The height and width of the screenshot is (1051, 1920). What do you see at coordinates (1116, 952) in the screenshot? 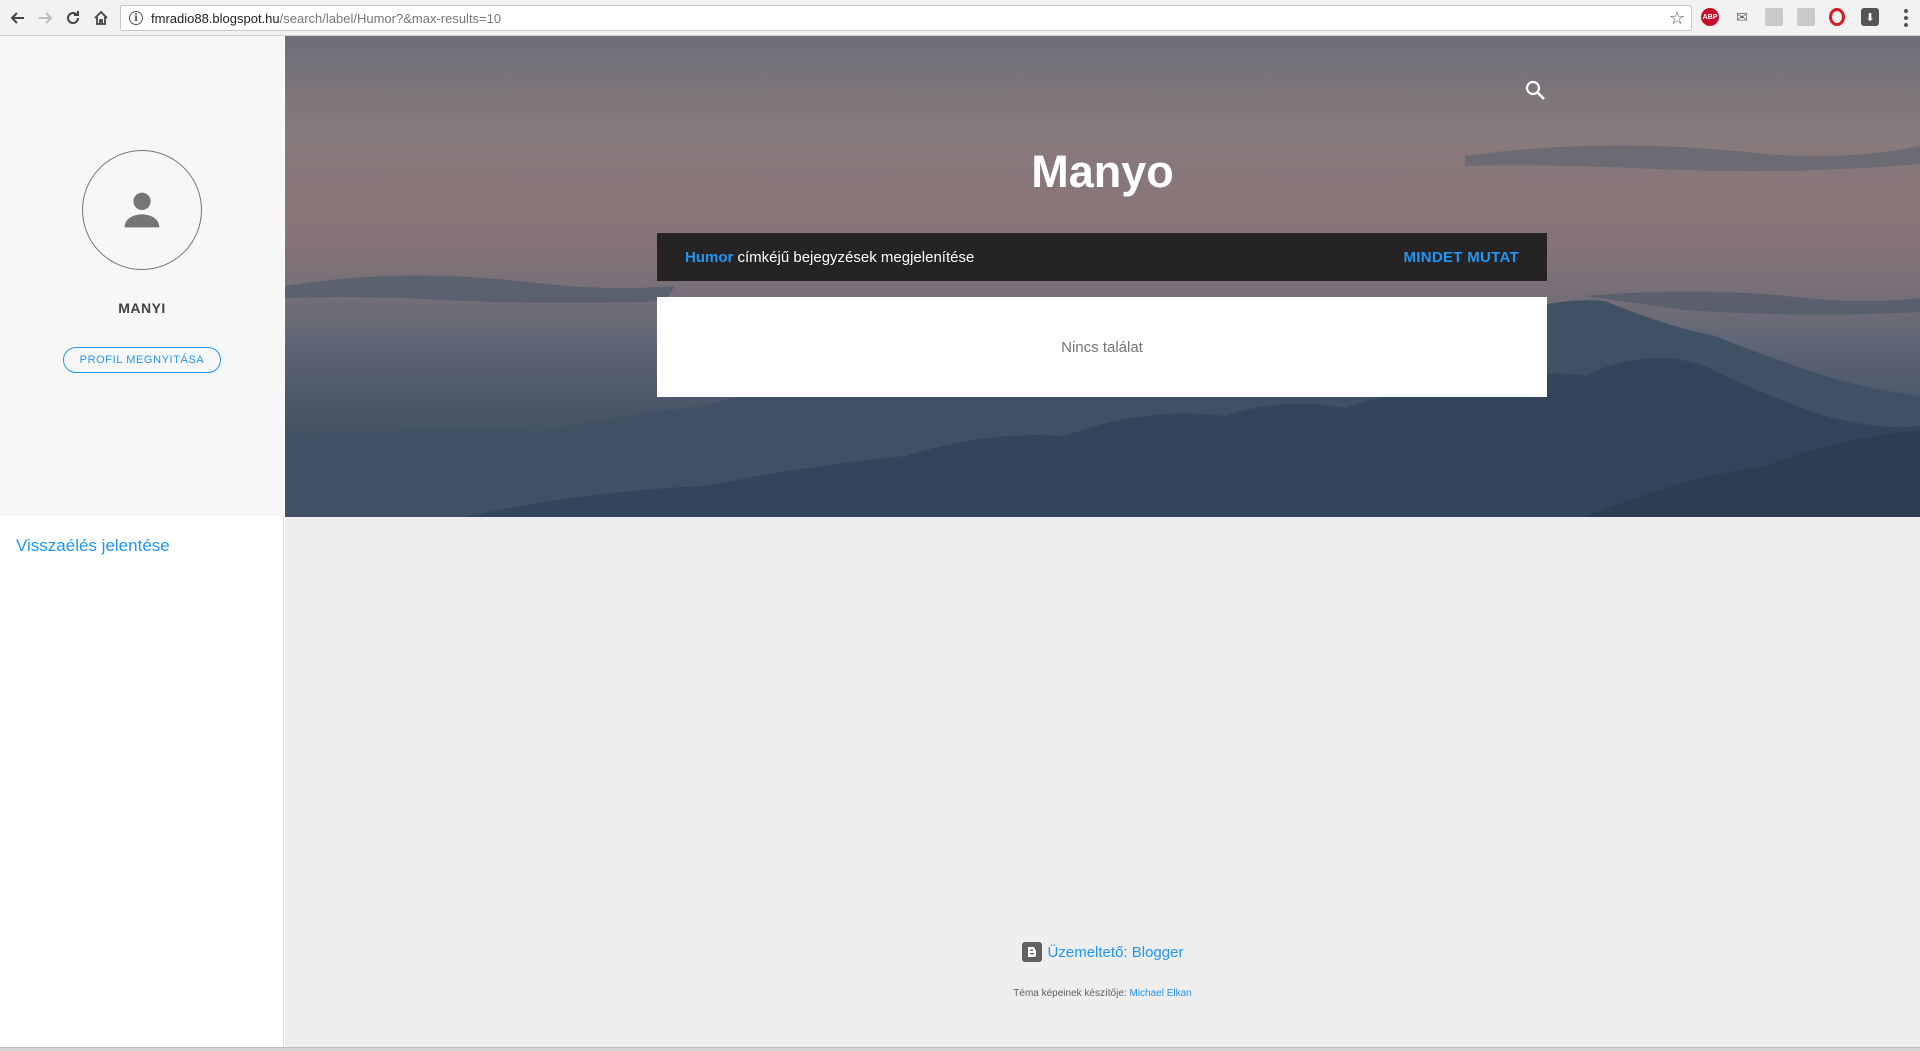
I see `powered-by-blogger-link: Üzemeltető: Blogger` at bounding box center [1116, 952].